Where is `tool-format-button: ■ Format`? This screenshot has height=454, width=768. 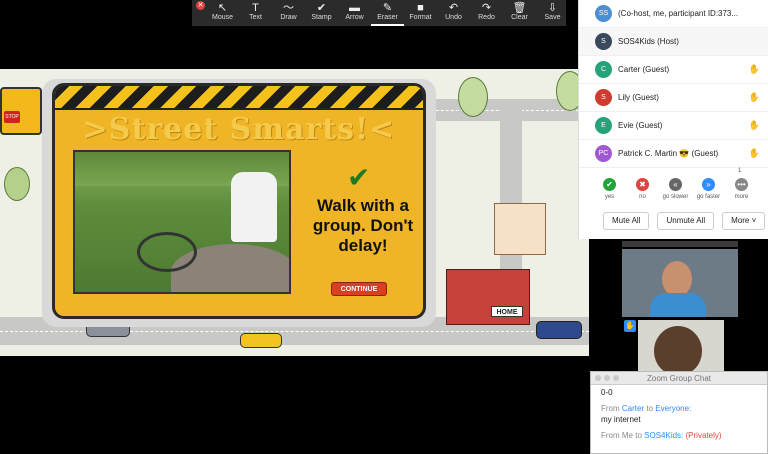 tool-format-button: ■ Format is located at coordinates (420, 13).